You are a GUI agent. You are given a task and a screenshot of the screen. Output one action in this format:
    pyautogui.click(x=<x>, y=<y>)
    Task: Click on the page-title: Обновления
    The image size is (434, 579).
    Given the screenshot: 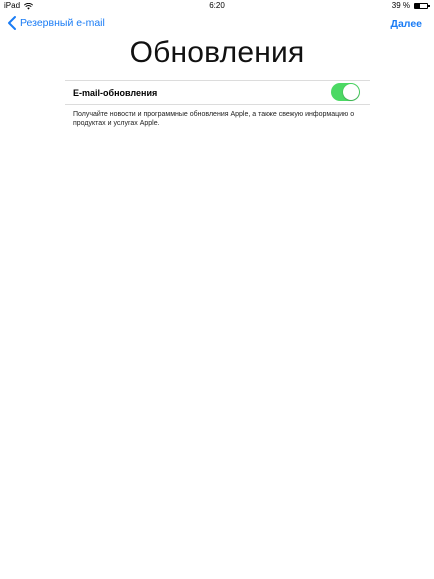 What is the action you would take?
    pyautogui.click(x=217, y=52)
    